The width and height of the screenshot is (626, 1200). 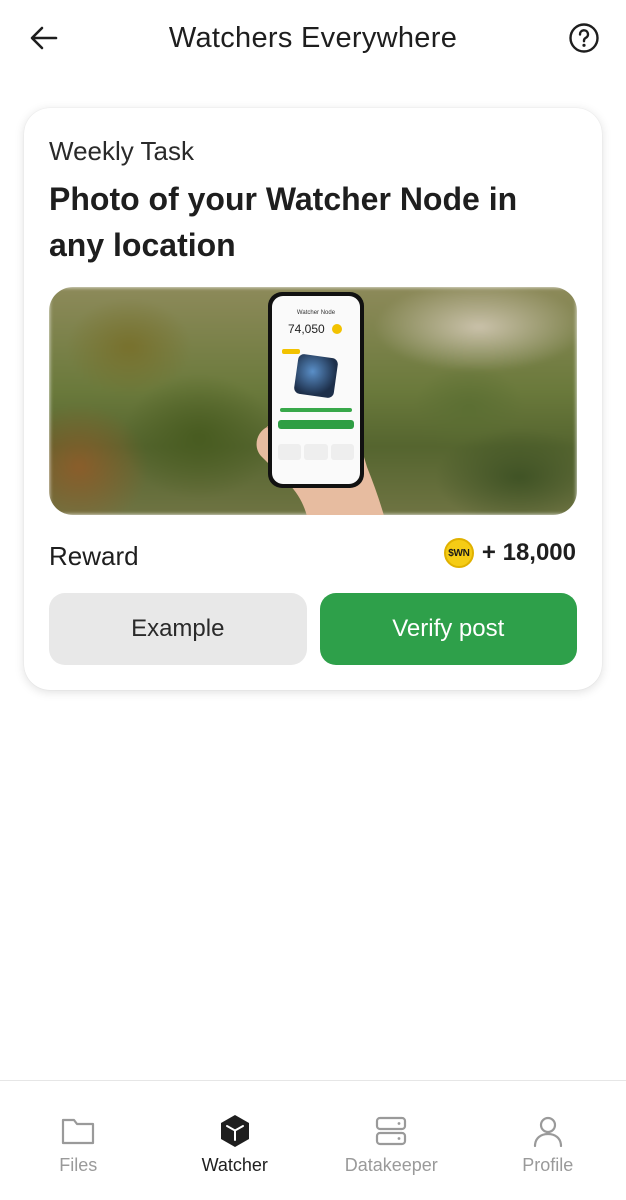 I want to click on folder-icon, so click(x=78, y=1131).